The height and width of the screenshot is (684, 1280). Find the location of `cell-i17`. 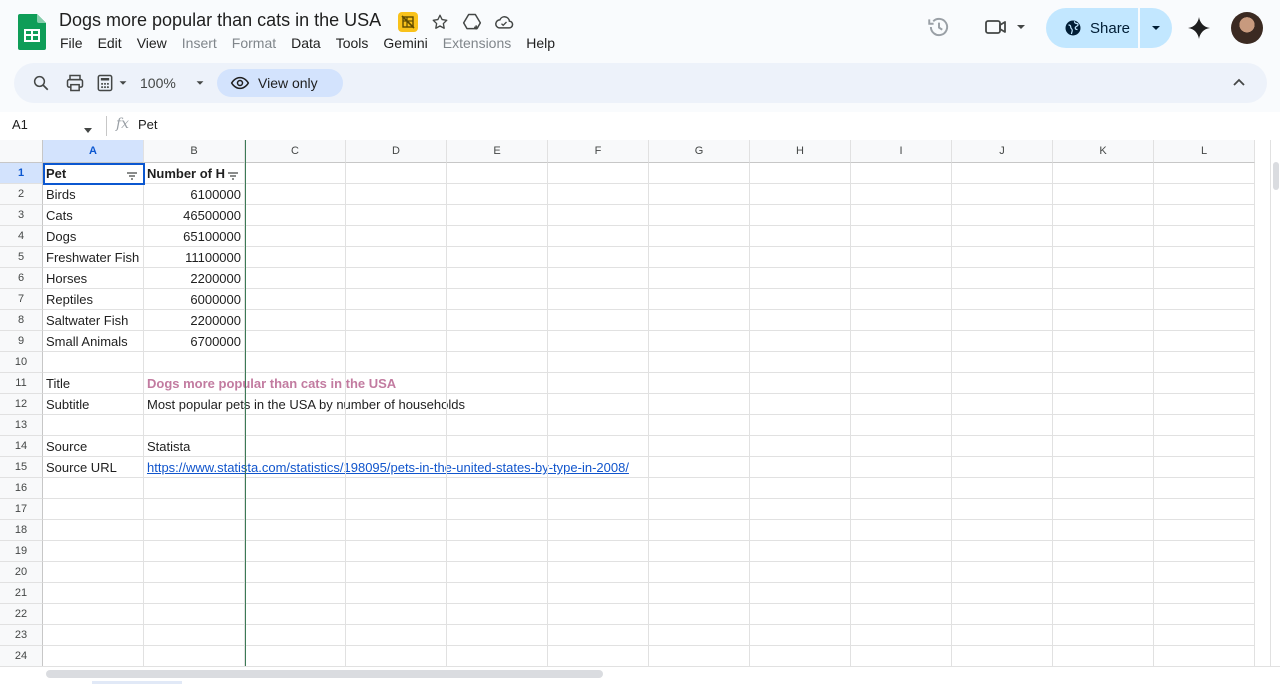

cell-i17 is located at coordinates (901, 509).